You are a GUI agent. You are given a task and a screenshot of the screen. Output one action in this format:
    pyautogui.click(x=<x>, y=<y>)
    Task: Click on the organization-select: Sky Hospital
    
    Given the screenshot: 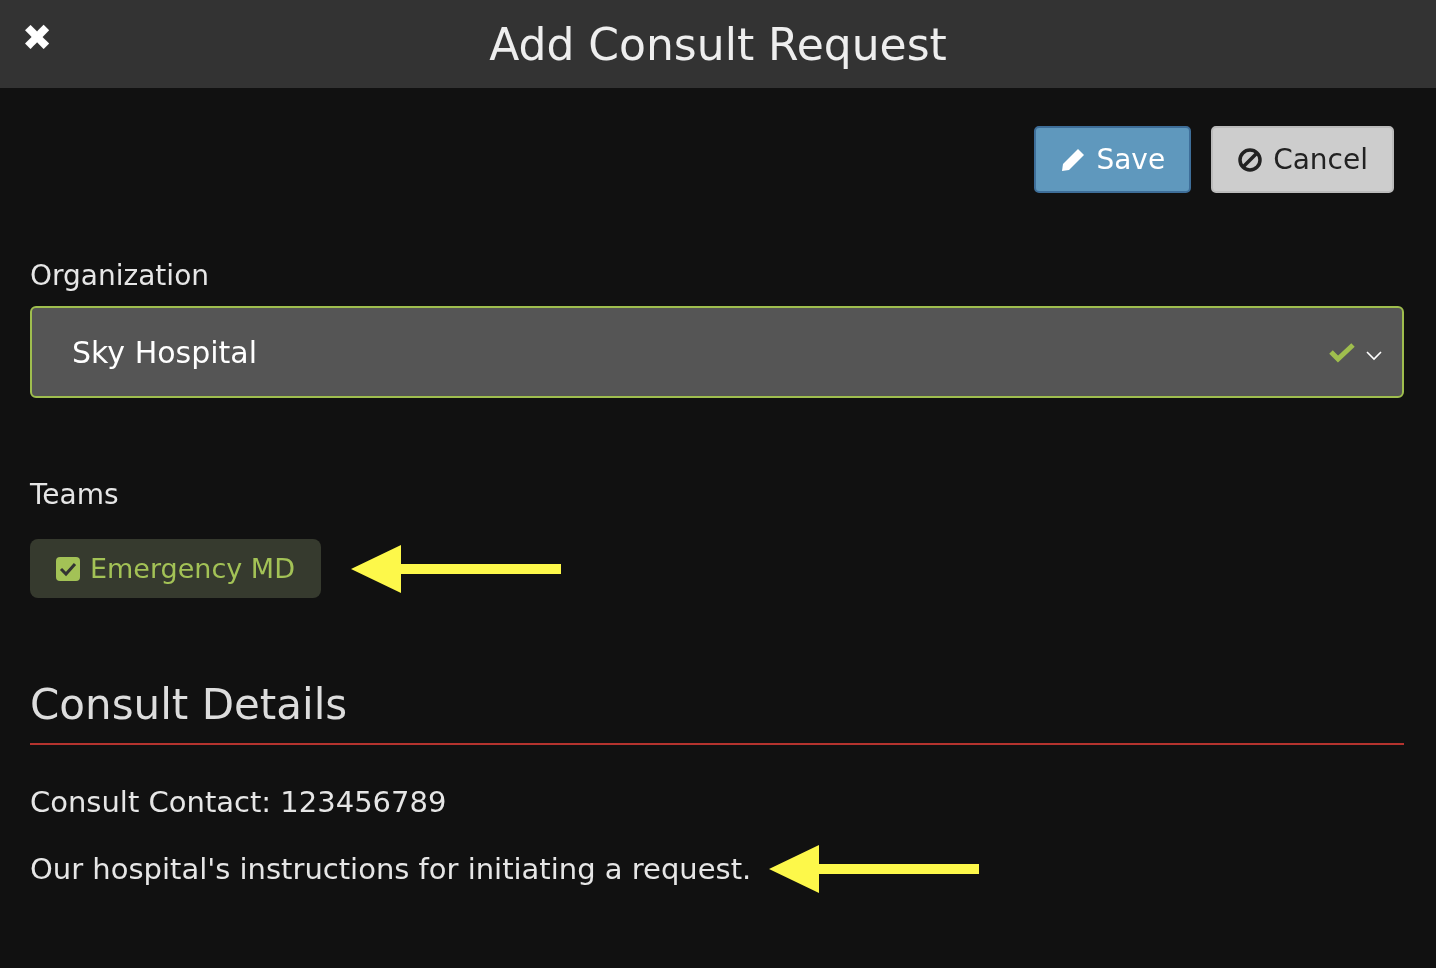 What is the action you would take?
    pyautogui.click(x=717, y=352)
    